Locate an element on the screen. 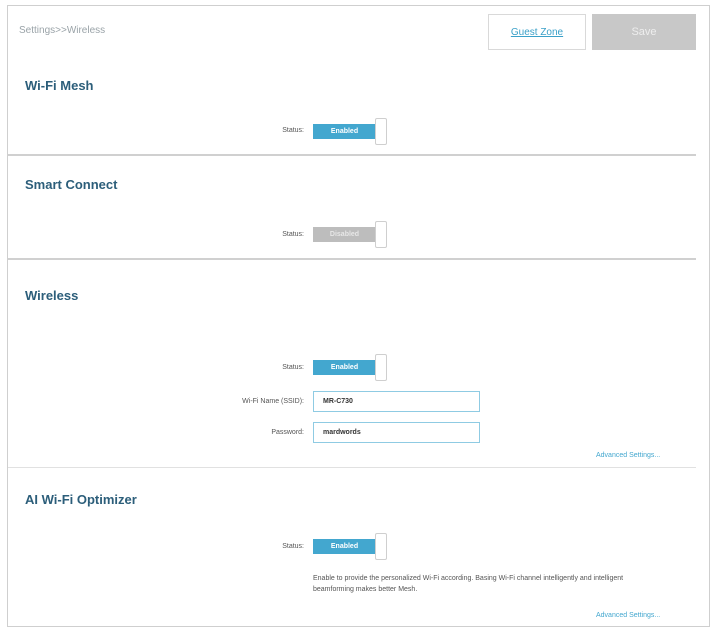 The image size is (717, 629). smart-connect-status-label: Status: is located at coordinates (293, 234).